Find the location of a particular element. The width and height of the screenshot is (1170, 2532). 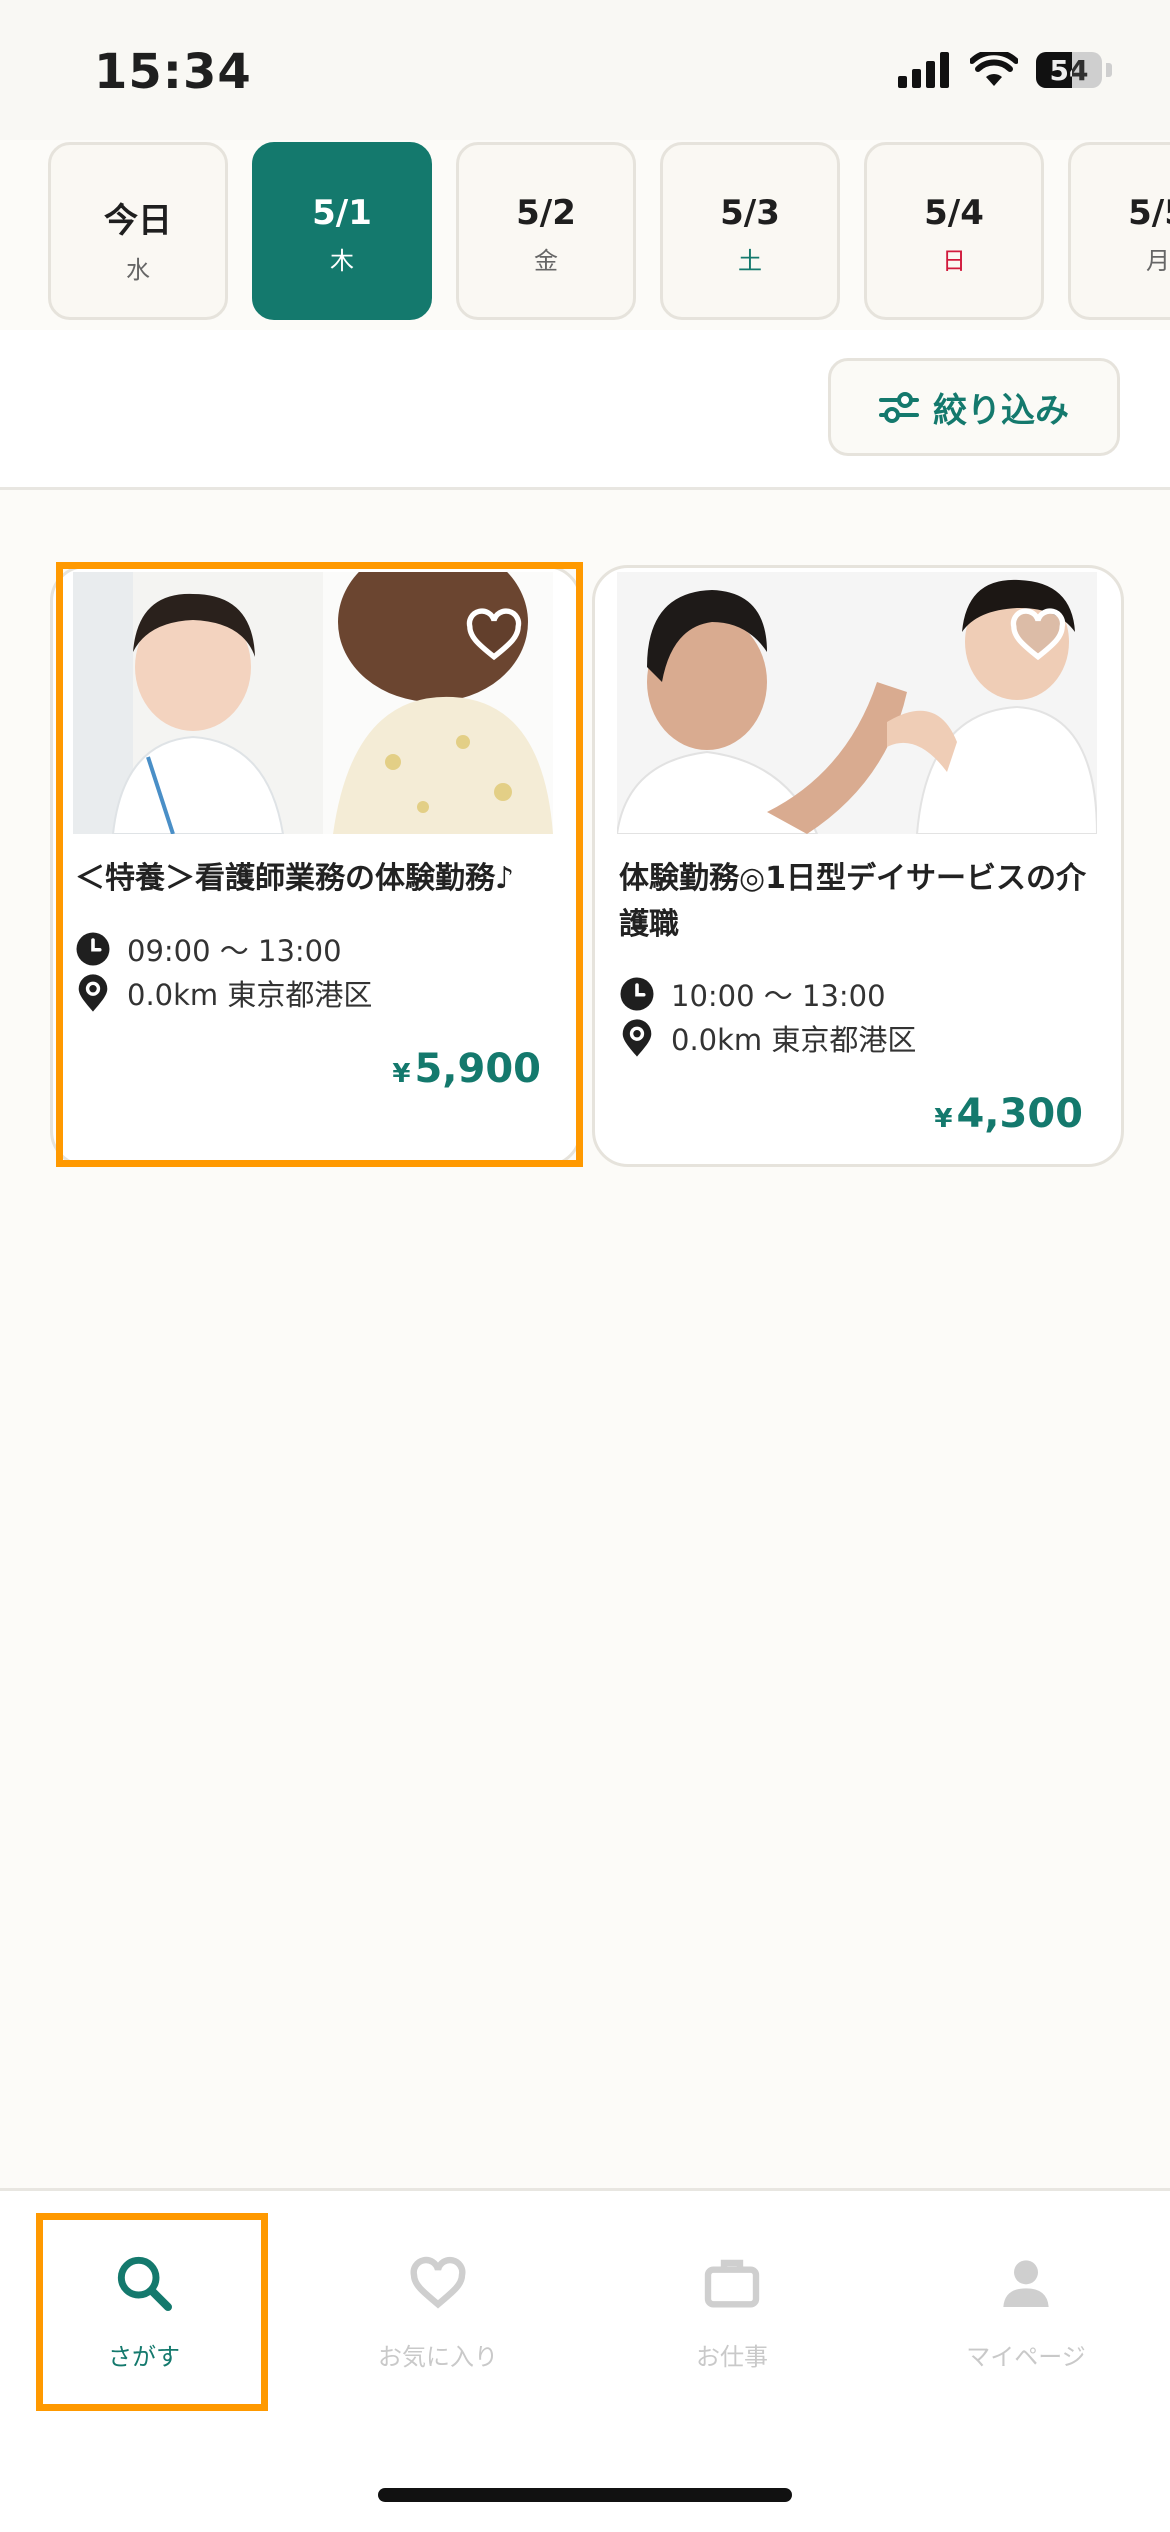

sliders-icon is located at coordinates (899, 407).